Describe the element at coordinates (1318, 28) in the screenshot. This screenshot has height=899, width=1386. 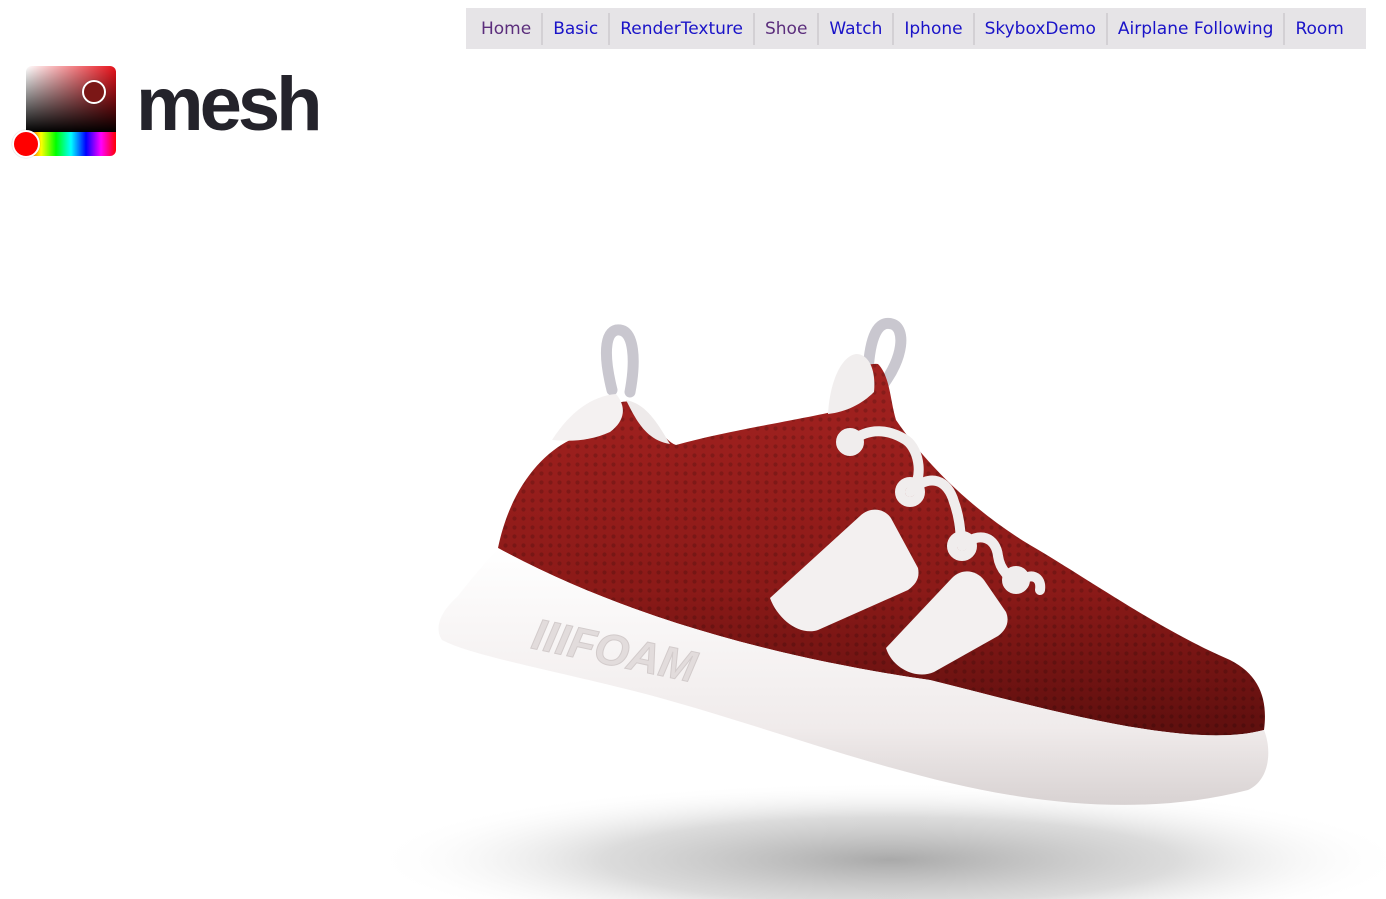
I see `nav-link-room: Room` at that location.